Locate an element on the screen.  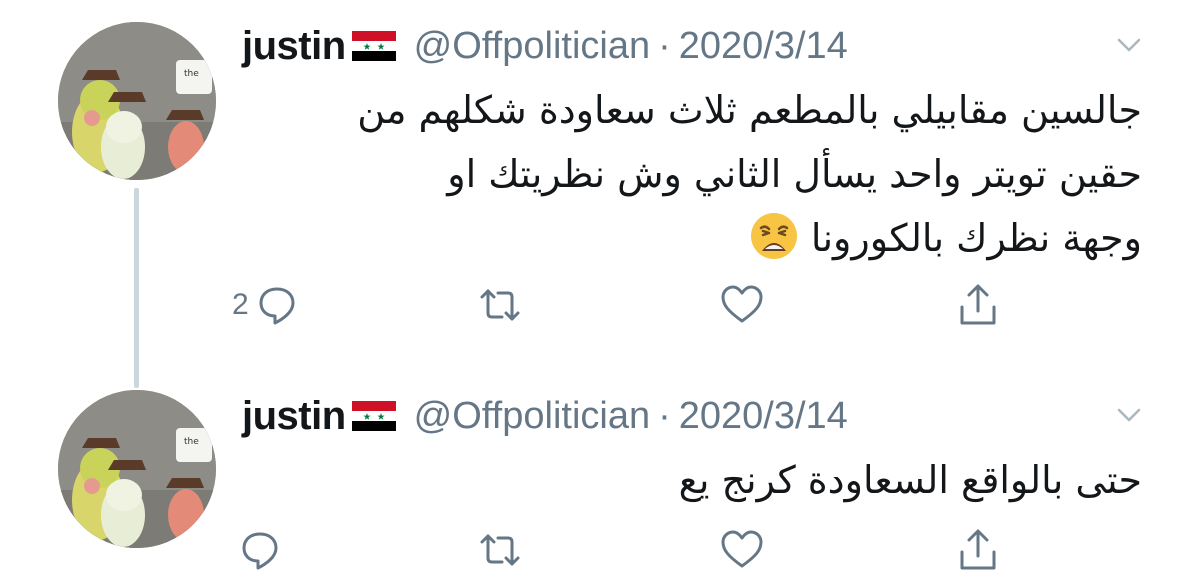
avatar: the is located at coordinates (137, 101).